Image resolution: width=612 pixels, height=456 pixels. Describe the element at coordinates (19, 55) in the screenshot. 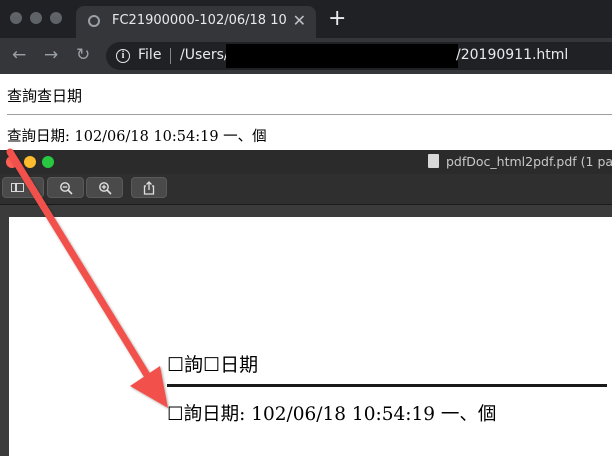

I see `back-icon: ←` at that location.